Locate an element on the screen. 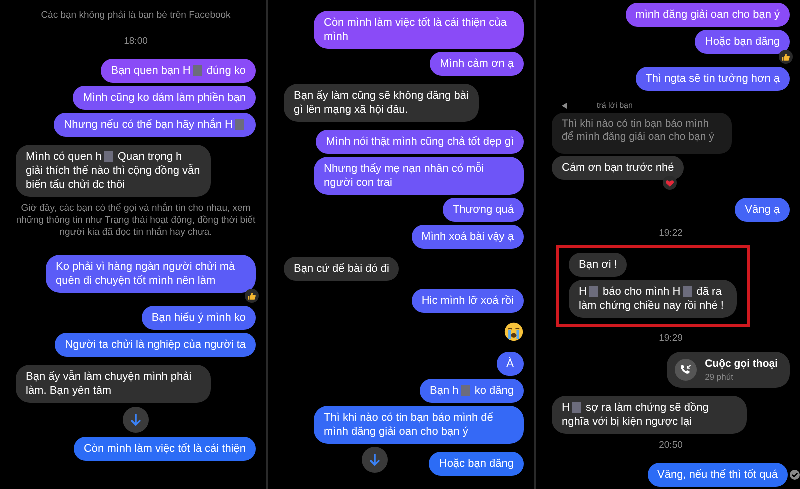 Image resolution: width=800 pixels, height=489 pixels. message-bubble: Bạn cứ để bài đó đi is located at coordinates (342, 269).